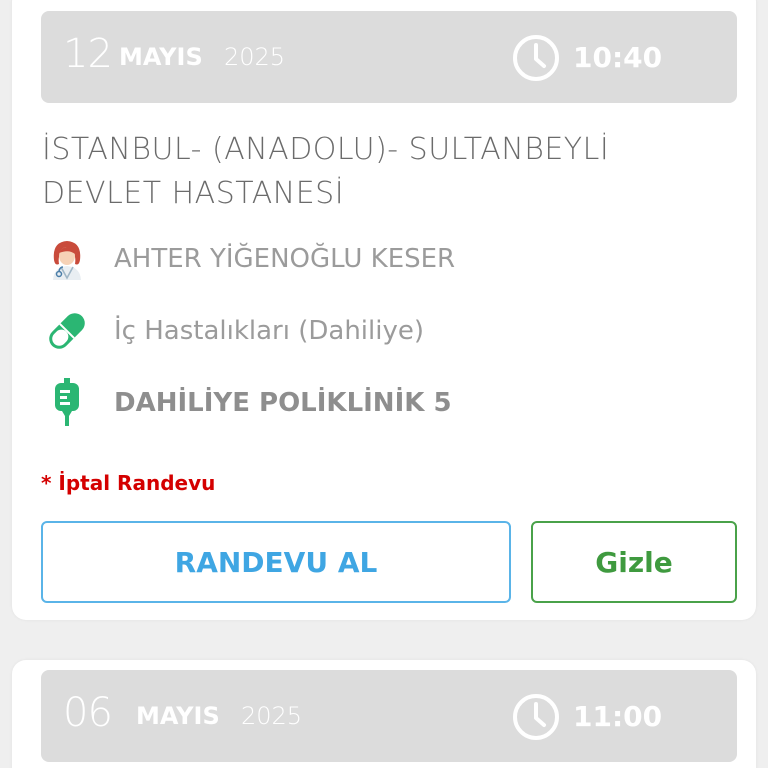 This screenshot has height=768, width=768. What do you see at coordinates (128, 483) in the screenshot?
I see `cancel-note: * İptal Randevu` at bounding box center [128, 483].